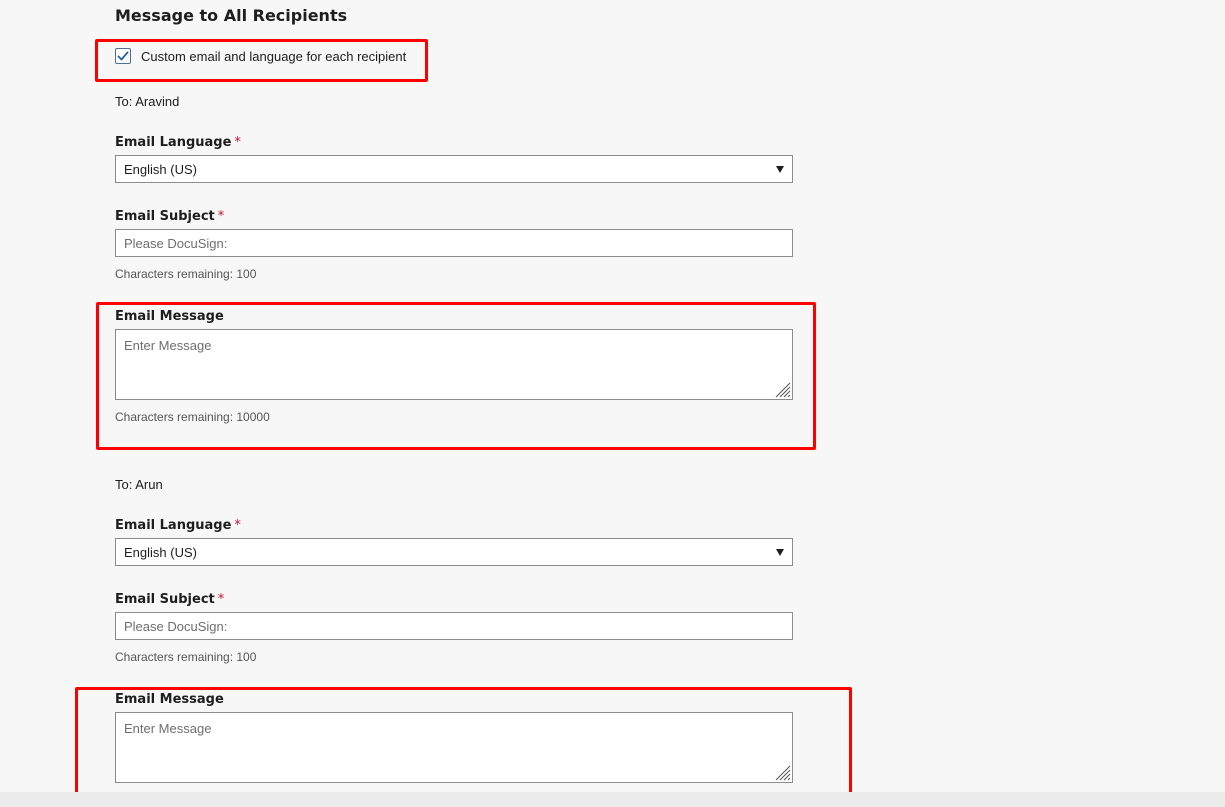 The width and height of the screenshot is (1225, 807). I want to click on checkmark-icon, so click(123, 56).